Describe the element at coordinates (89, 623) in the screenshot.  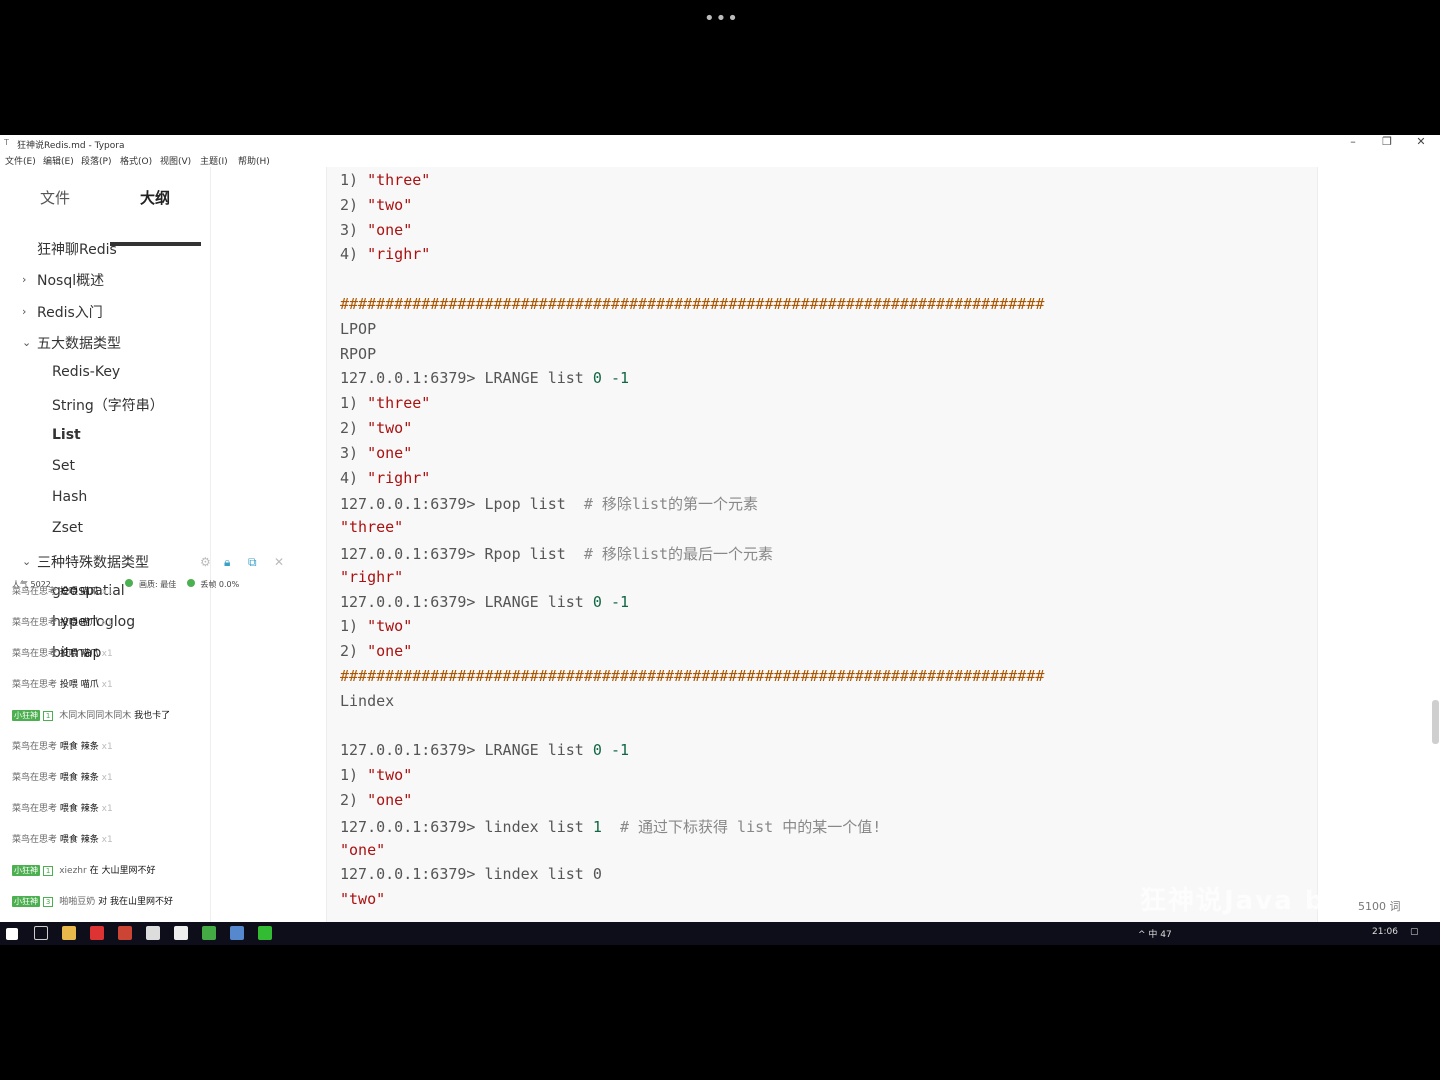
I see `gift-name: 喵爪` at that location.